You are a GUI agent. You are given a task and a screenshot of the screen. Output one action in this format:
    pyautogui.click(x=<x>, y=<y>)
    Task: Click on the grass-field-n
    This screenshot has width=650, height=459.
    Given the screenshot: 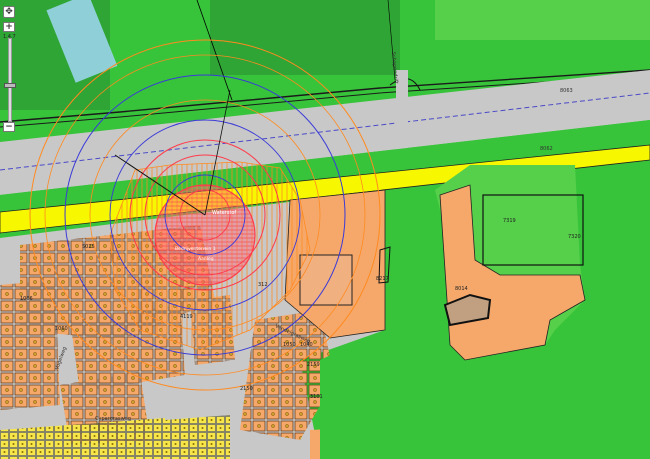 What is the action you would take?
    pyautogui.click(x=305, y=37)
    